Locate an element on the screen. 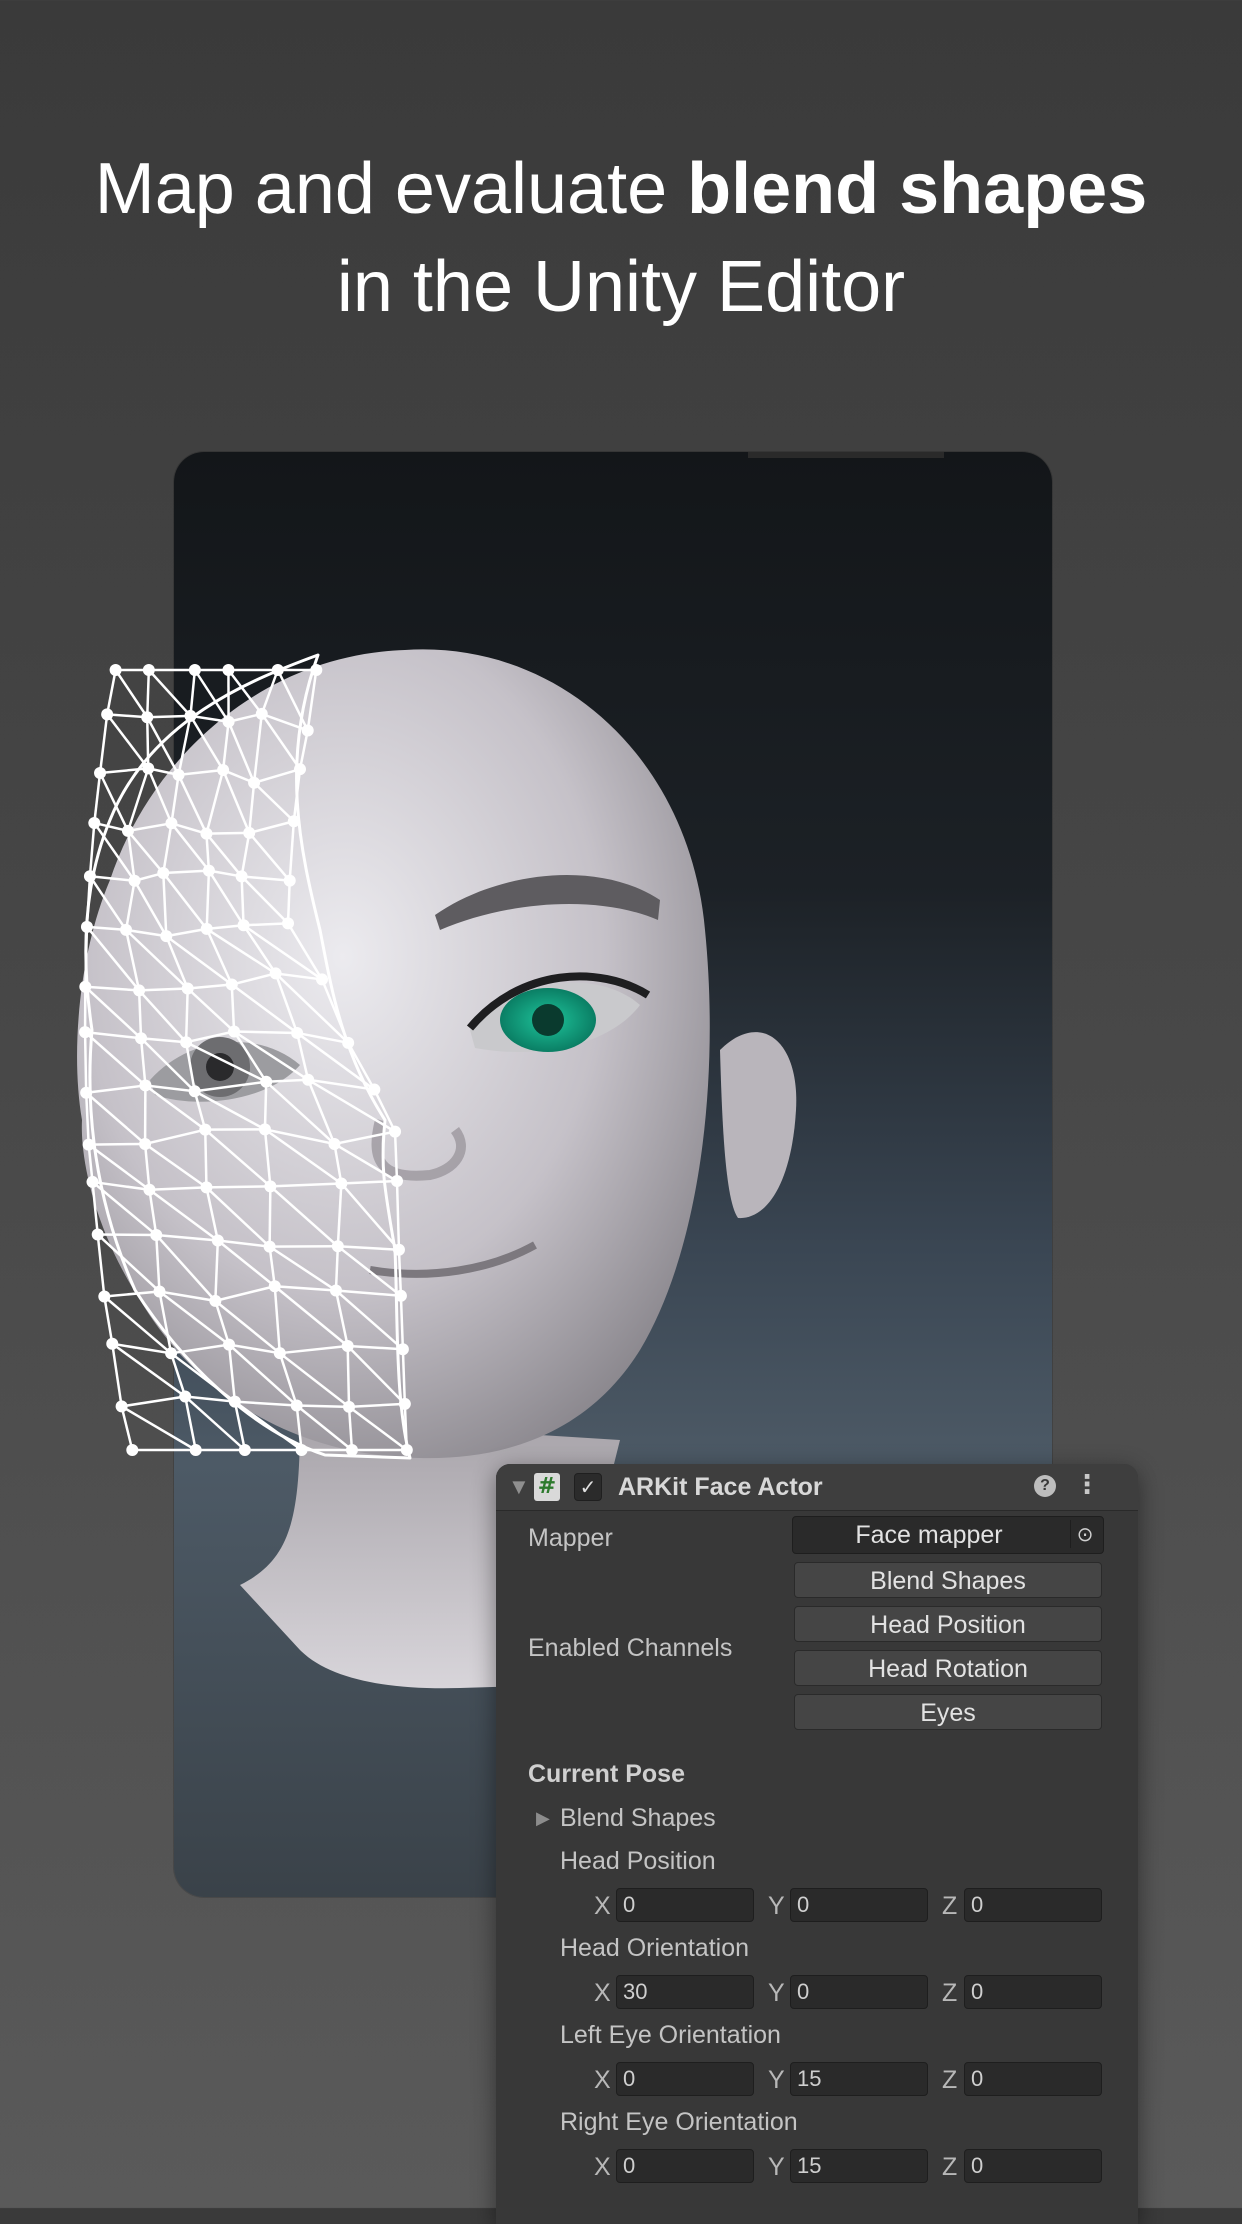  current-pose-label: Current Pose is located at coordinates (606, 1774).